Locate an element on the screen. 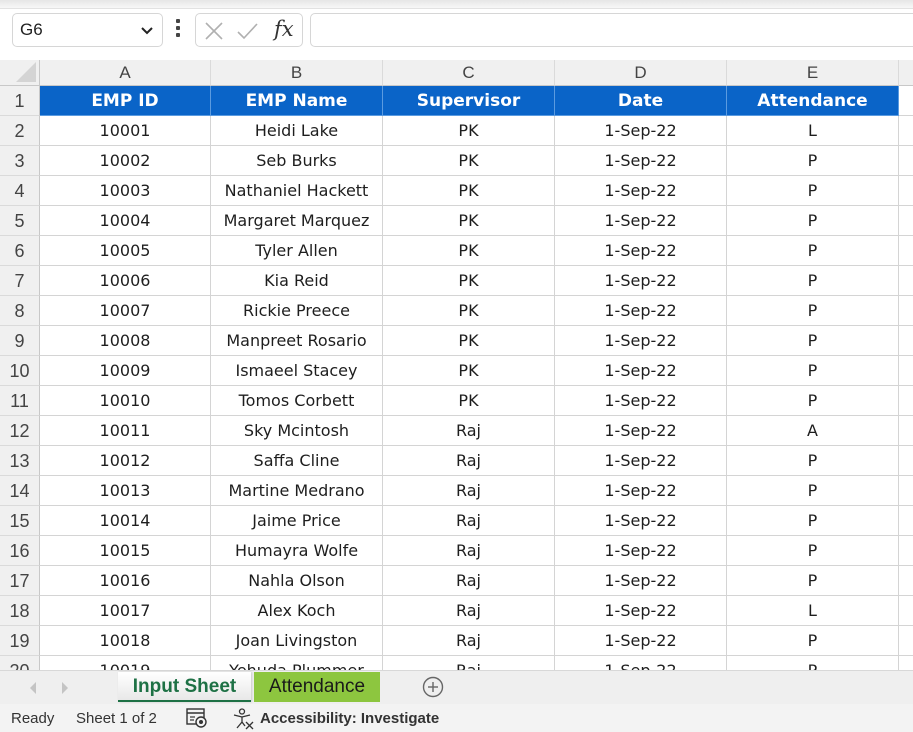  row-header: 6 is located at coordinates (20, 251).